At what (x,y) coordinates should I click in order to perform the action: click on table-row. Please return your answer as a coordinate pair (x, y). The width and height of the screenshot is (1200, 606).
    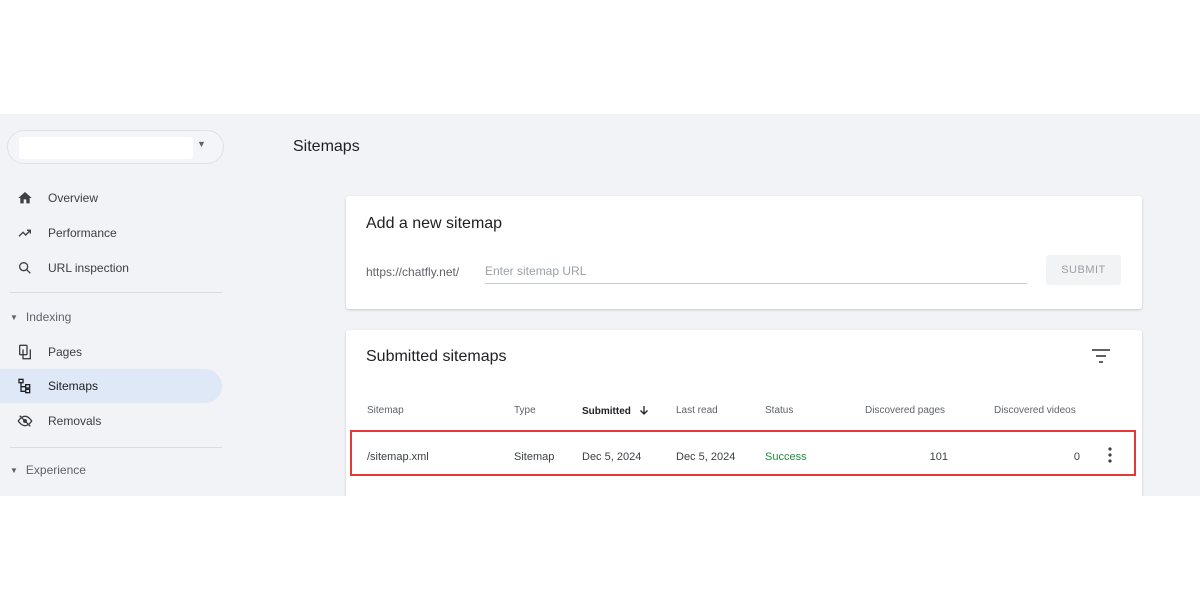
    Looking at the image, I should click on (743, 453).